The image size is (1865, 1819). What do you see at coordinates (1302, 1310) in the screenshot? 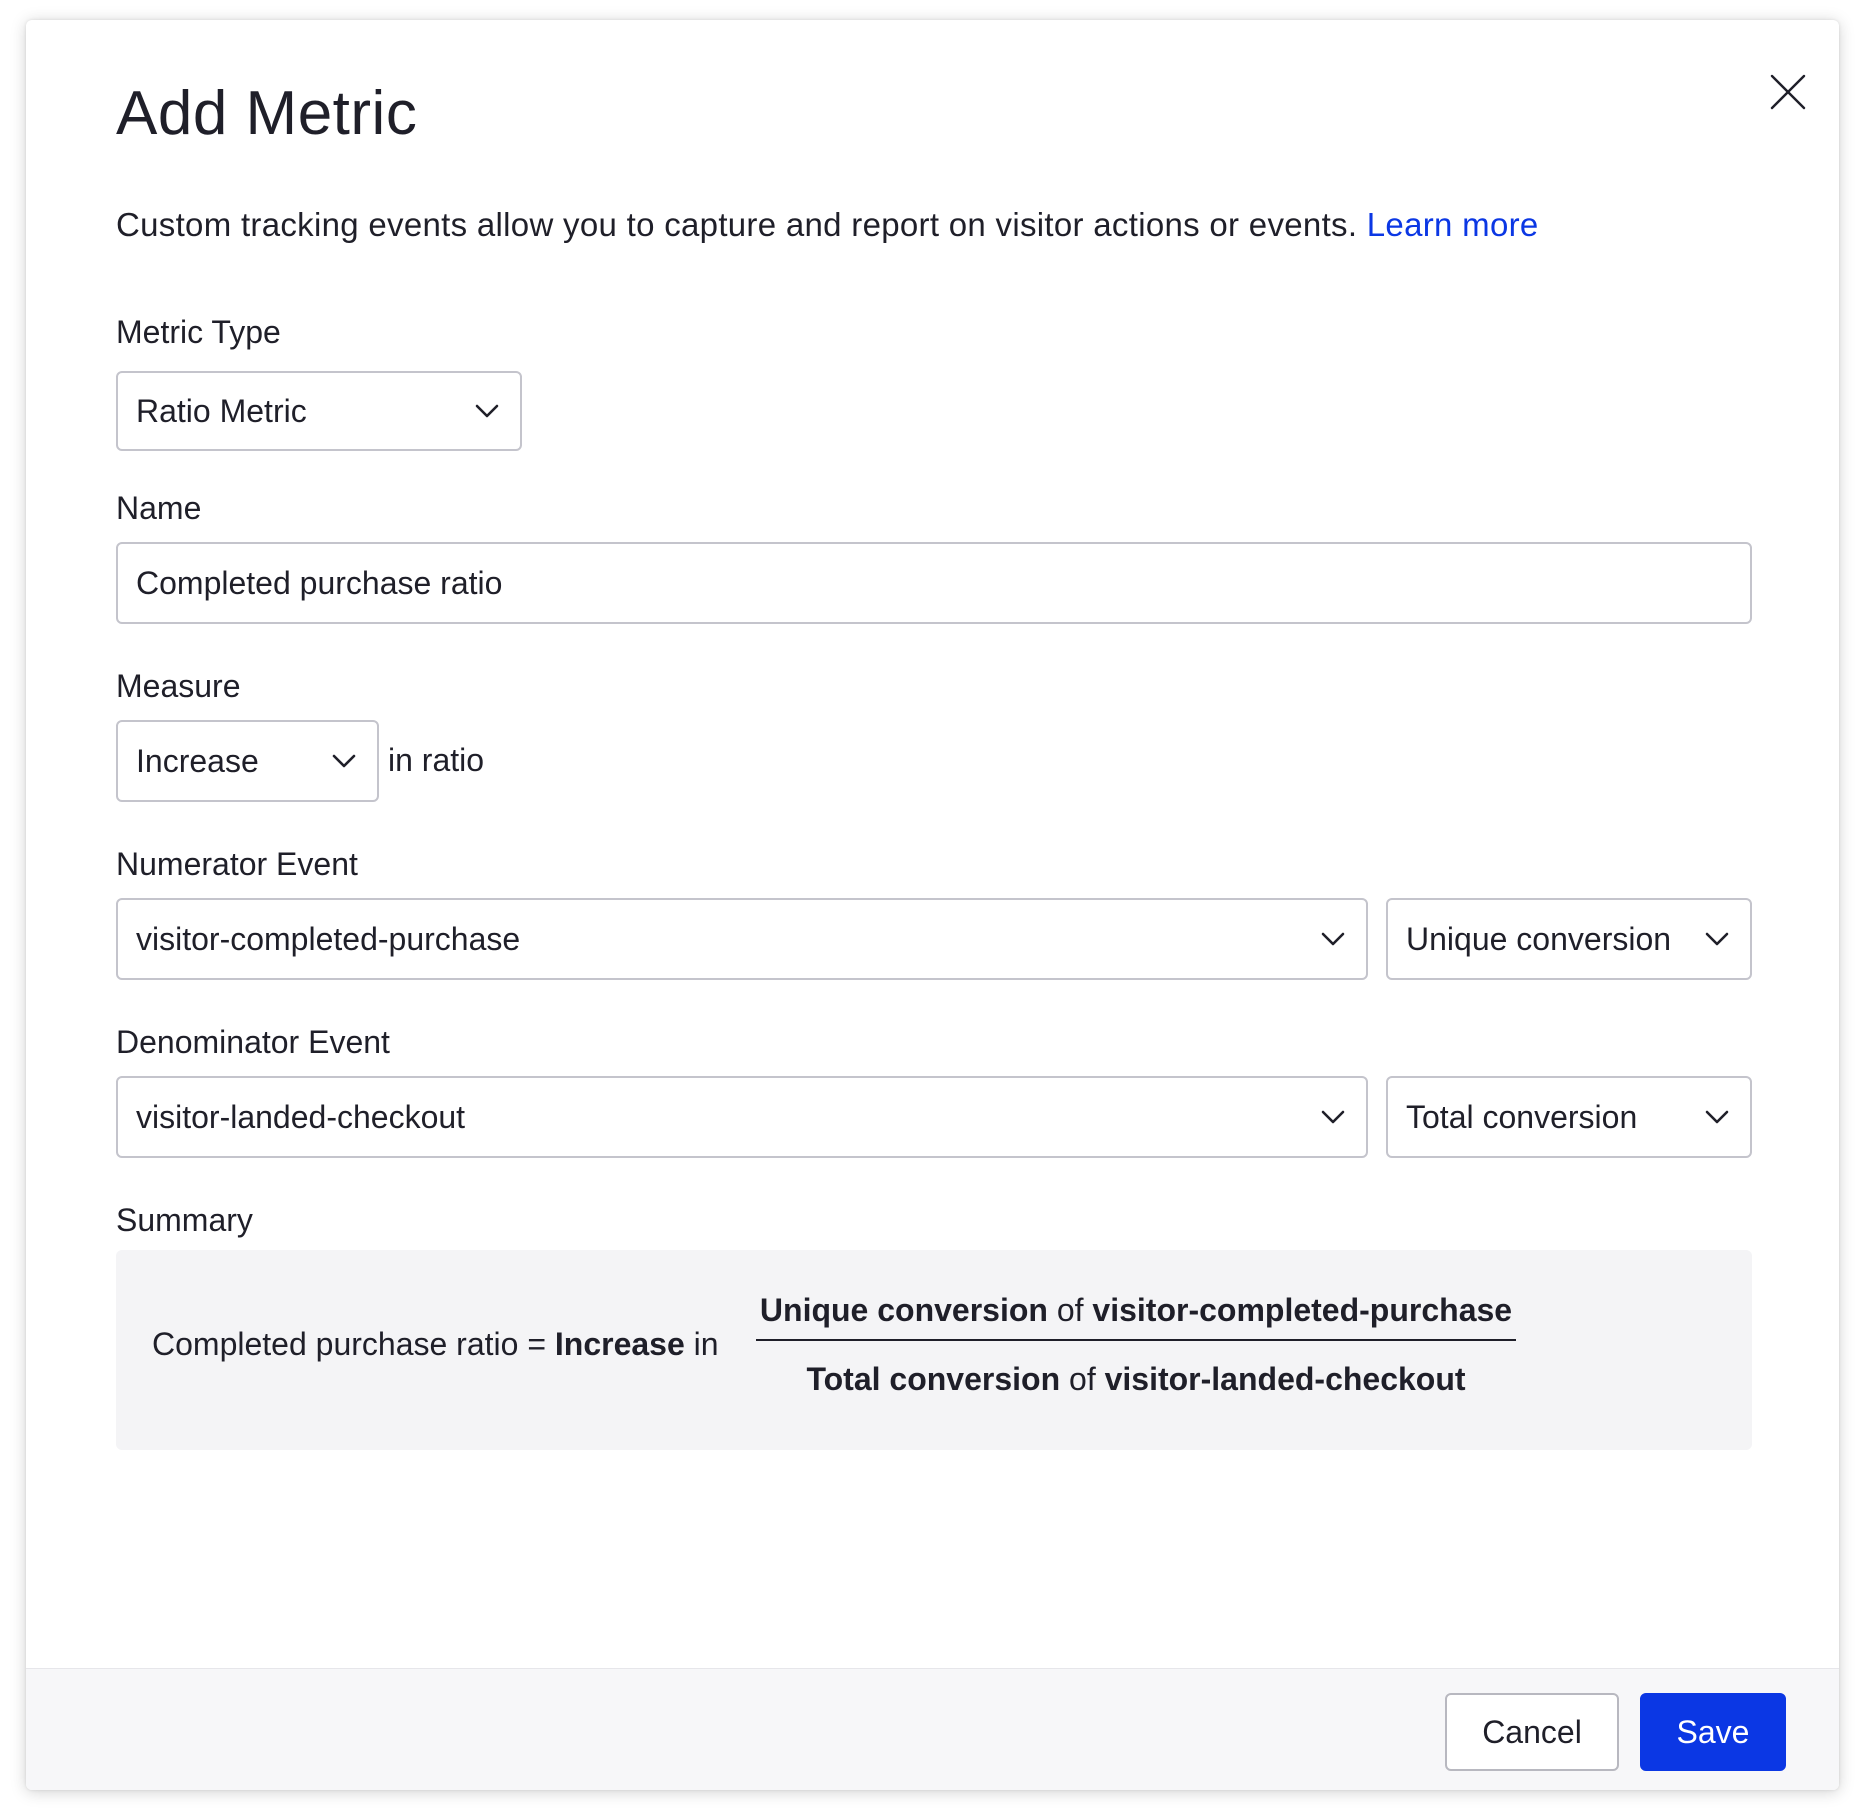
I see `summary-numerator-event: visitor-completed-purchase` at bounding box center [1302, 1310].